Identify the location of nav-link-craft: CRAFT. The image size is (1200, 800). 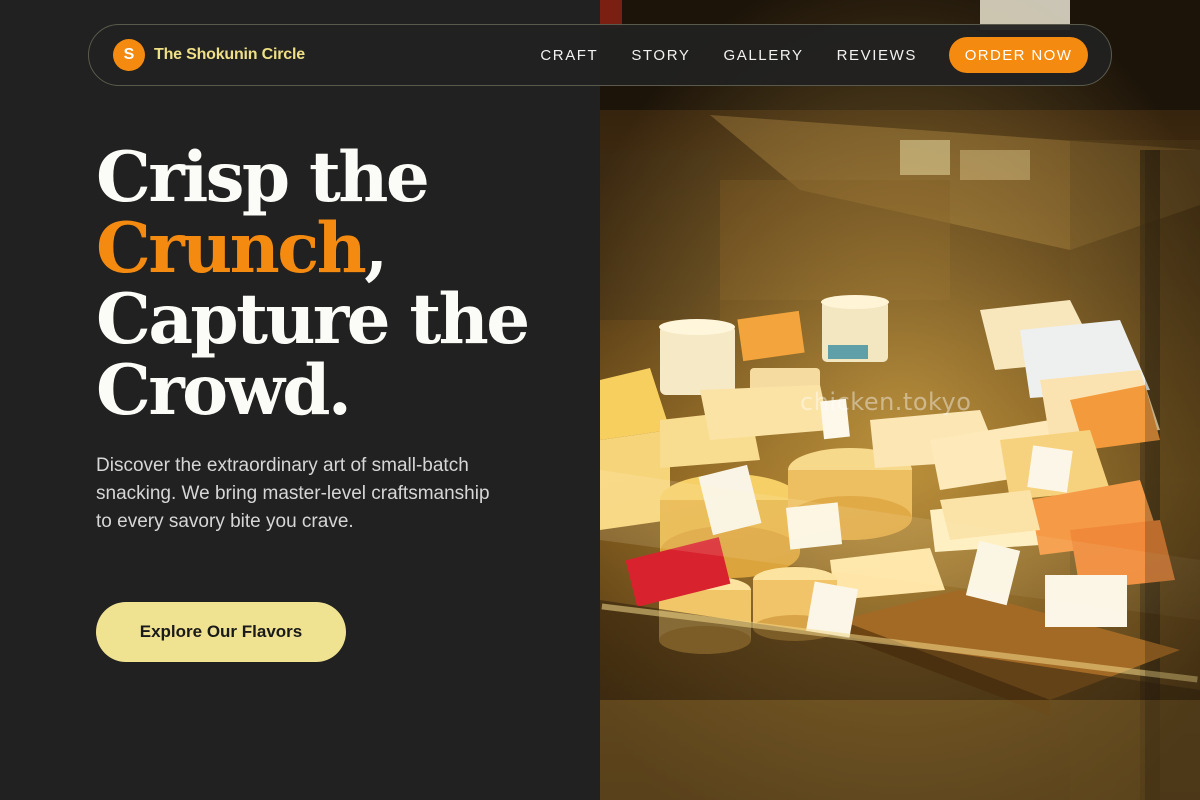
(569, 55).